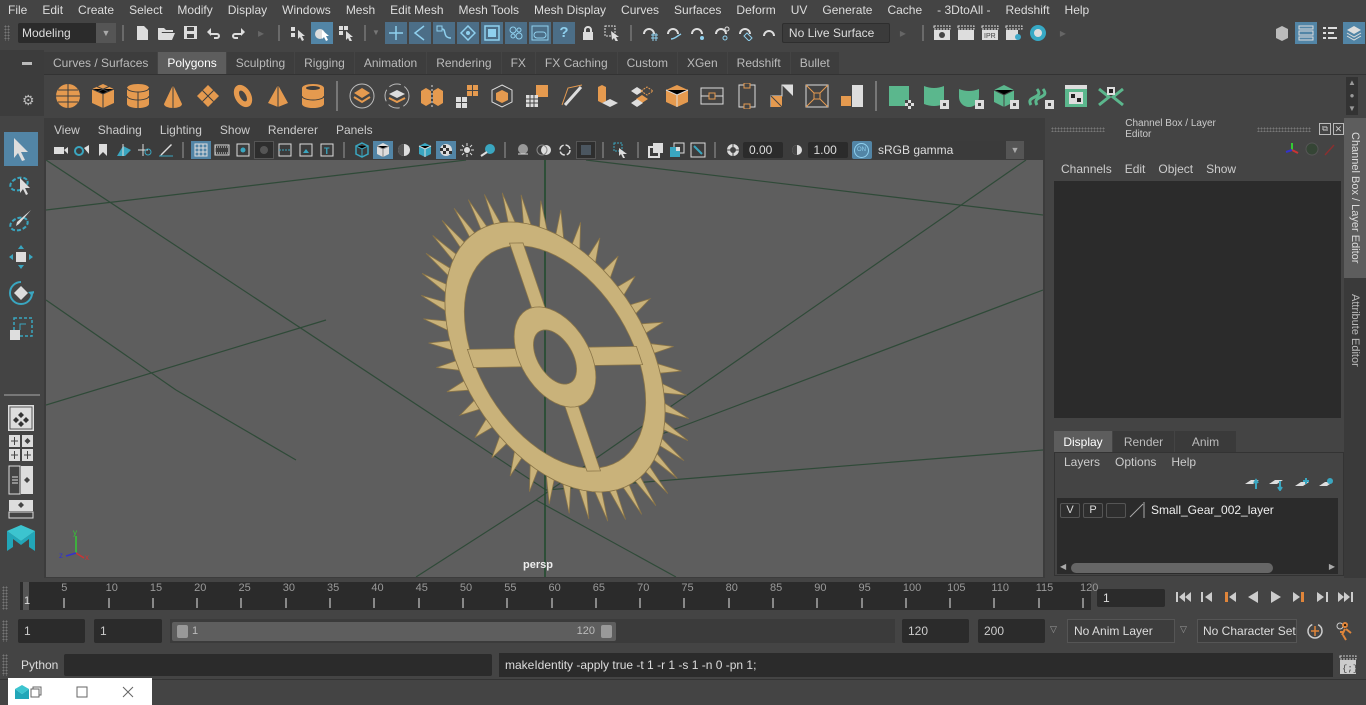 This screenshot has height=705, width=1366. What do you see at coordinates (145, 10) in the screenshot?
I see `menu-select: Select` at bounding box center [145, 10].